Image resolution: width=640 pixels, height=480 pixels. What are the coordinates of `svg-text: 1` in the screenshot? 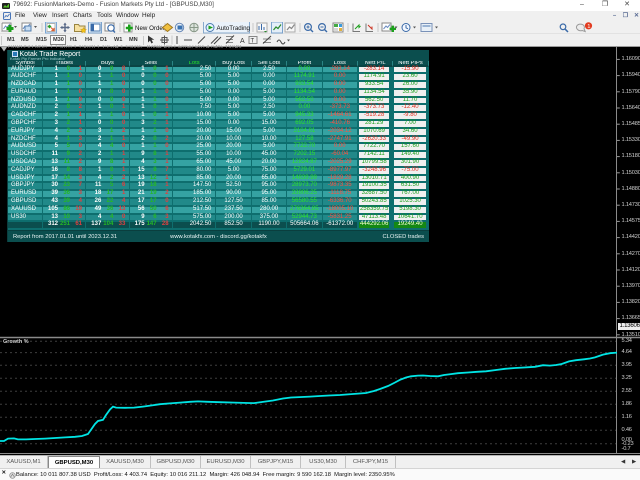 It's located at (588, 27).